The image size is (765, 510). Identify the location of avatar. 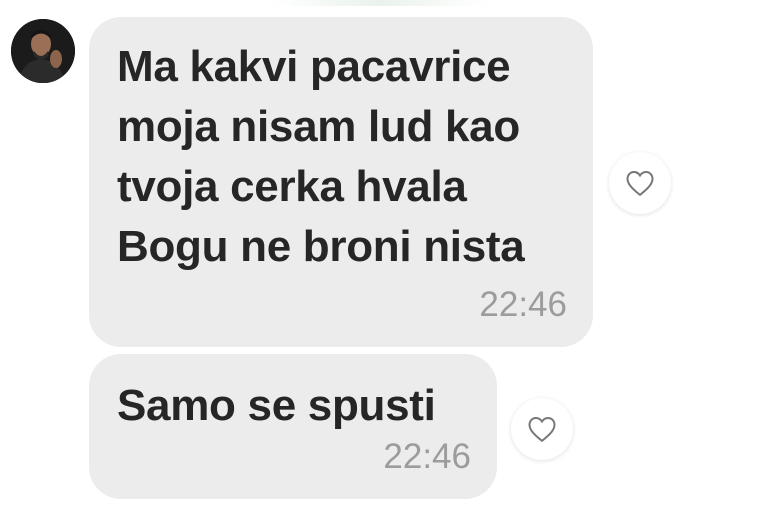
(43, 51).